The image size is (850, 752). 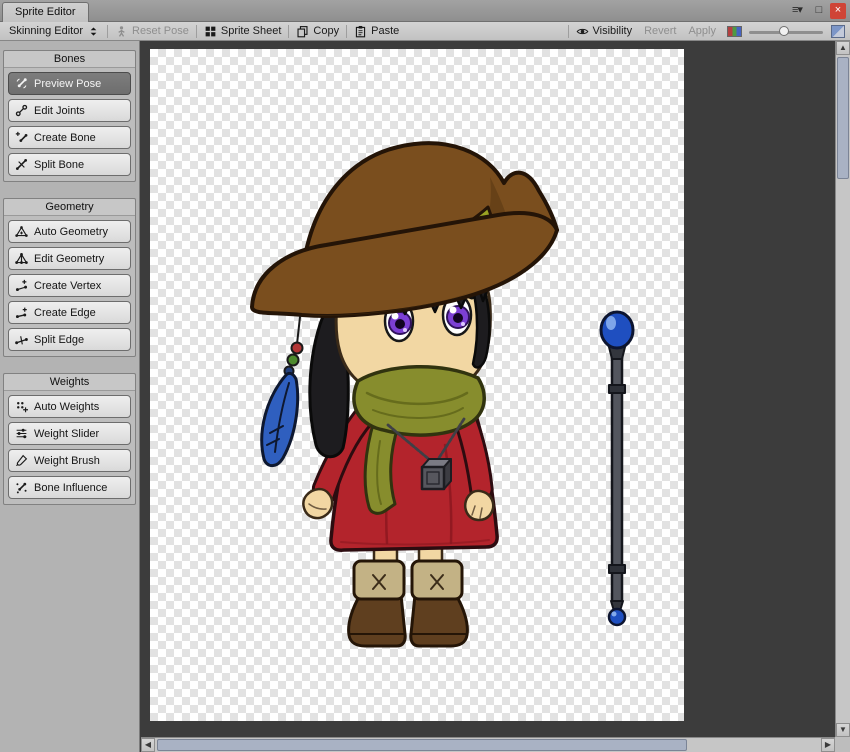 What do you see at coordinates (302, 31) in the screenshot?
I see `copy-icon` at bounding box center [302, 31].